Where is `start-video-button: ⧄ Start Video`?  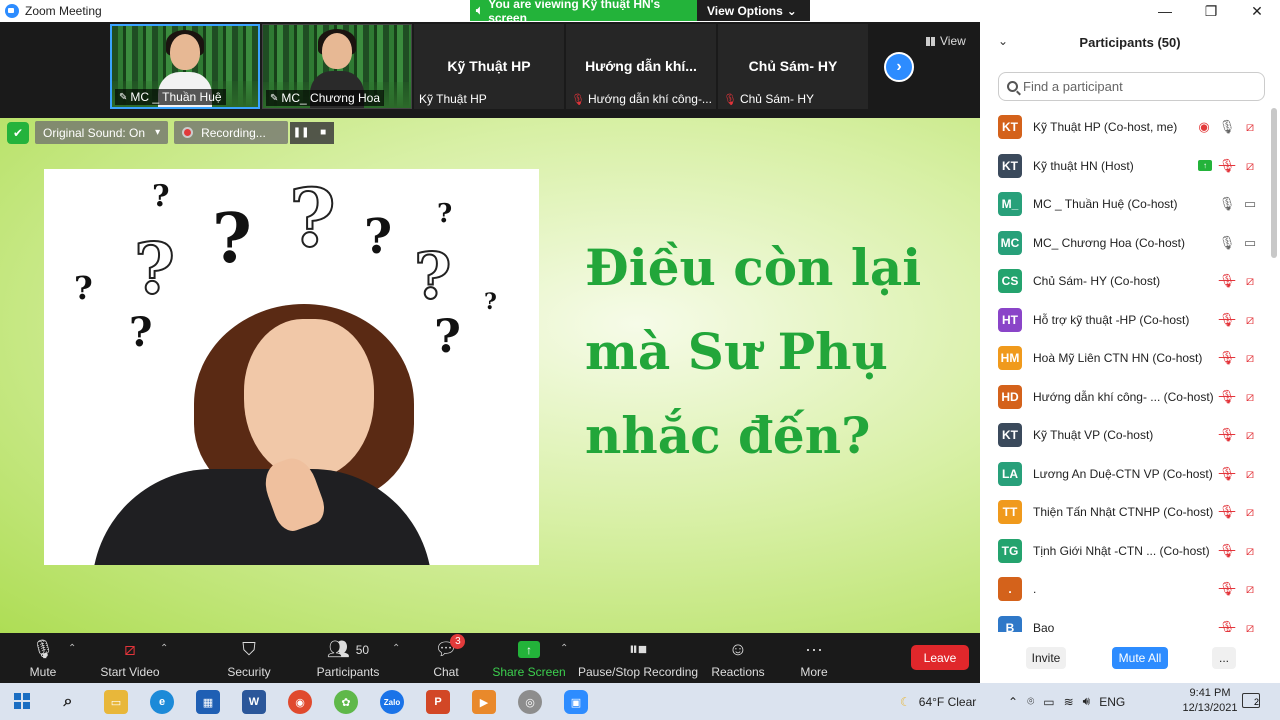
start-video-button: ⧄ Start Video is located at coordinates (130, 658).